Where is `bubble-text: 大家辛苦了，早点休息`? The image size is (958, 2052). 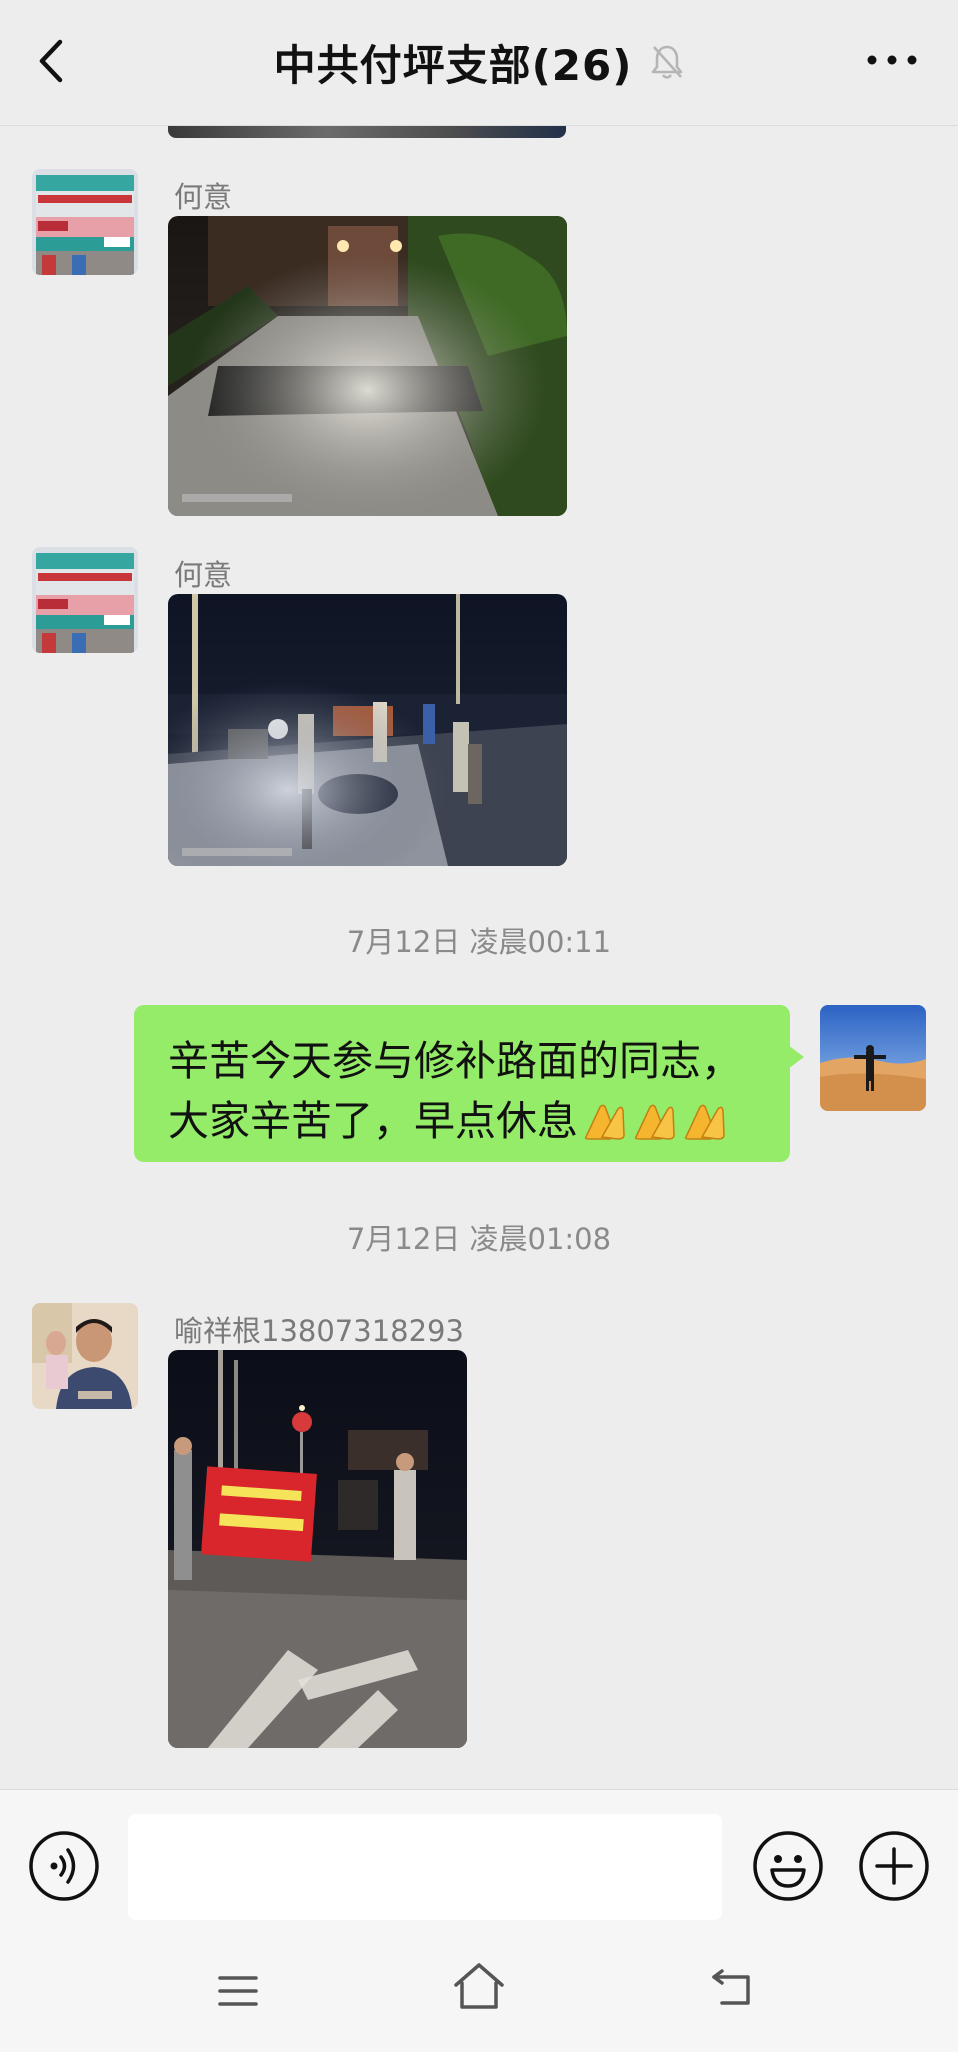 bubble-text: 大家辛苦了，早点休息 is located at coordinates (373, 1121).